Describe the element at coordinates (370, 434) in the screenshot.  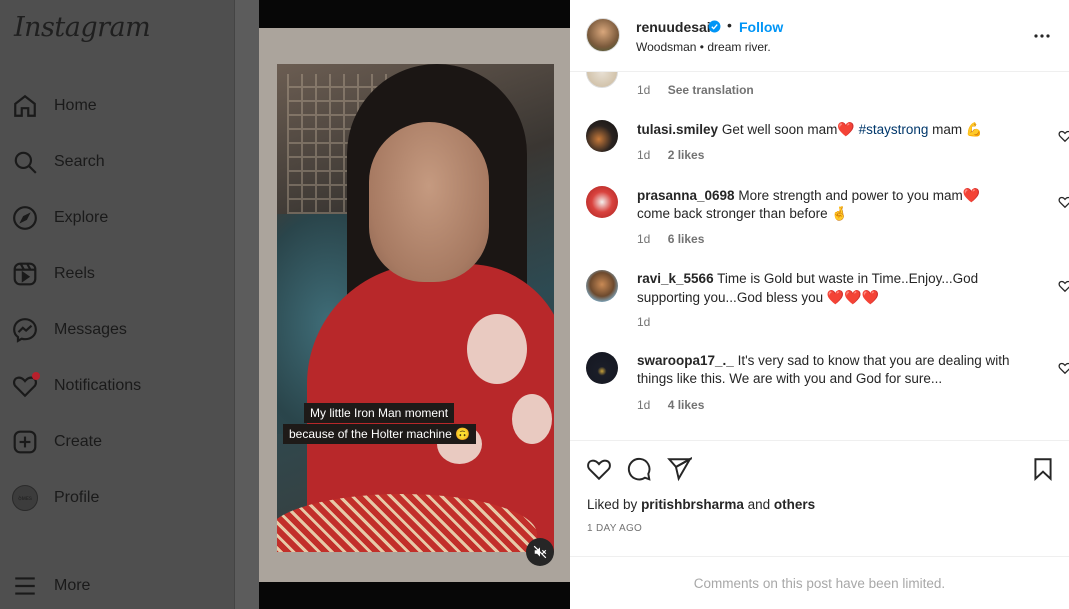
I see `caption-text-2: because of the Holter machine` at that location.